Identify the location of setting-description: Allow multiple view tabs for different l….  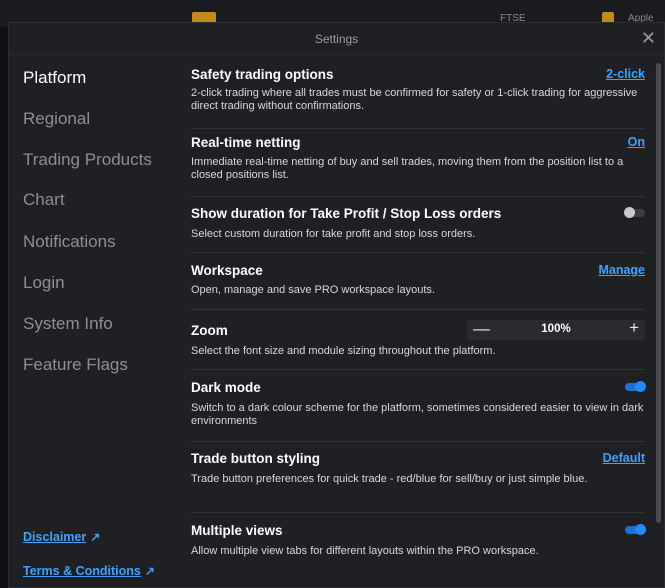
(365, 551).